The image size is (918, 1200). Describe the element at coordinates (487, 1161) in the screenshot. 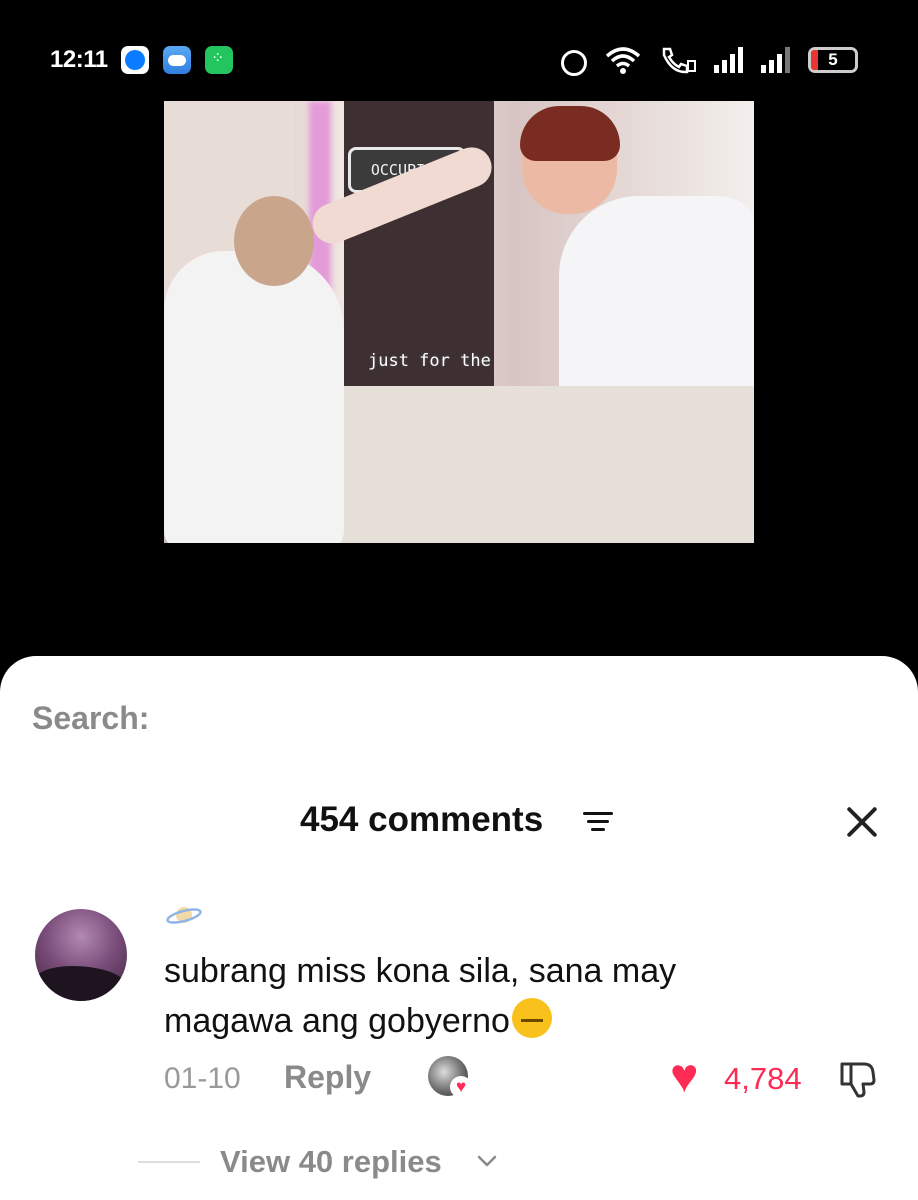

I see `chevron-down-icon` at that location.